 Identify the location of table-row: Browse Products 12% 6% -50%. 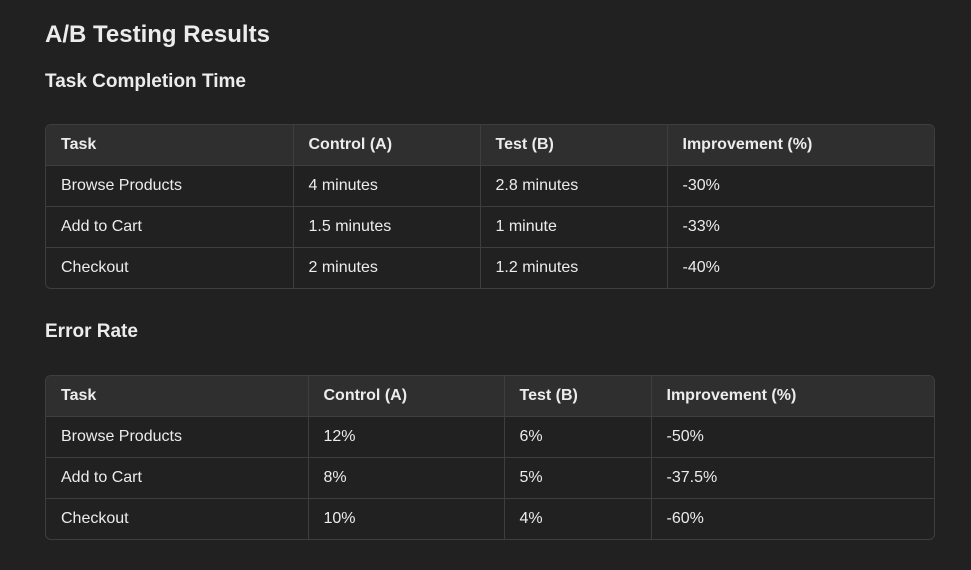
(490, 437).